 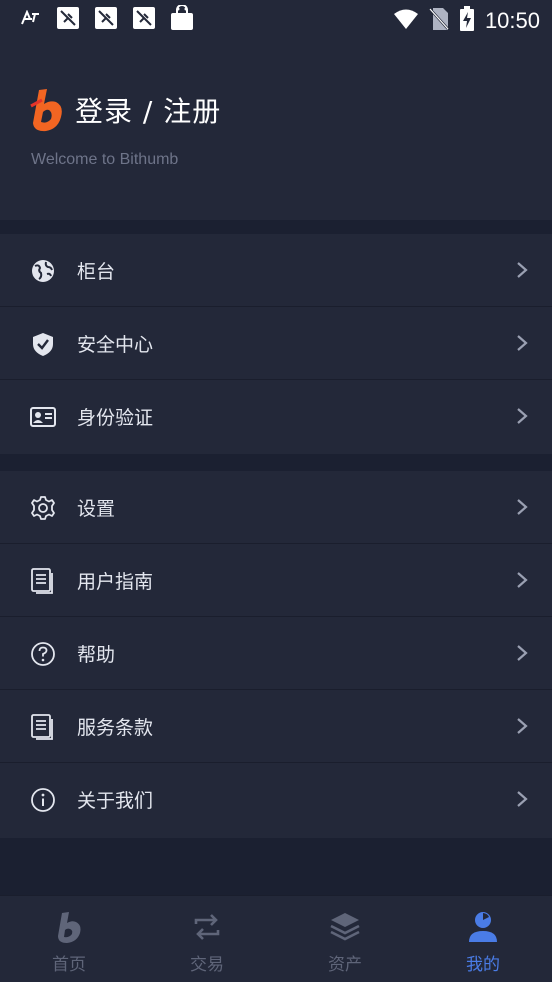 What do you see at coordinates (182, 17) in the screenshot?
I see `shopping-bag-icon` at bounding box center [182, 17].